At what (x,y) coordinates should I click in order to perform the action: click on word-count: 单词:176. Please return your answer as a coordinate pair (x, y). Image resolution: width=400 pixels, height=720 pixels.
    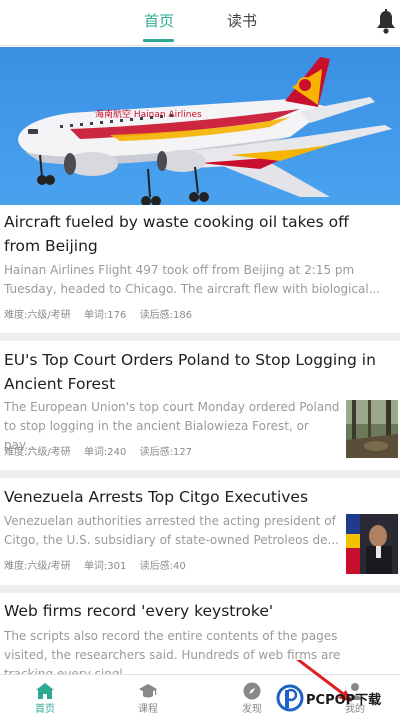
    Looking at the image, I should click on (105, 315).